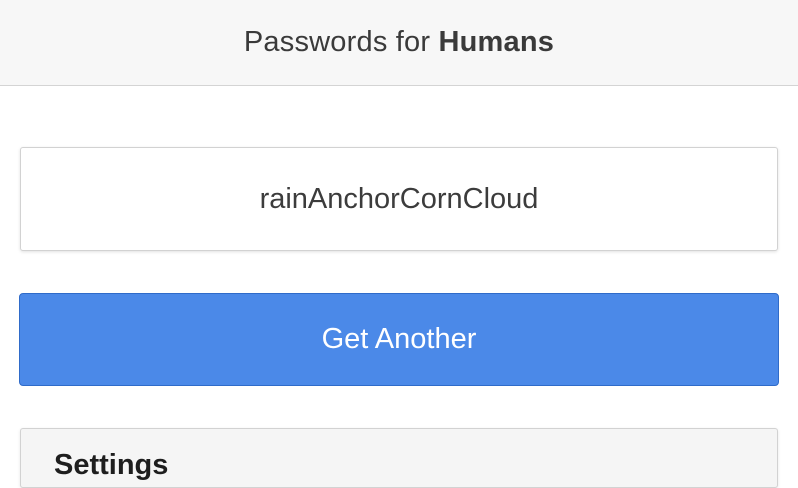  What do you see at coordinates (111, 465) in the screenshot?
I see `settings-title: Settings` at bounding box center [111, 465].